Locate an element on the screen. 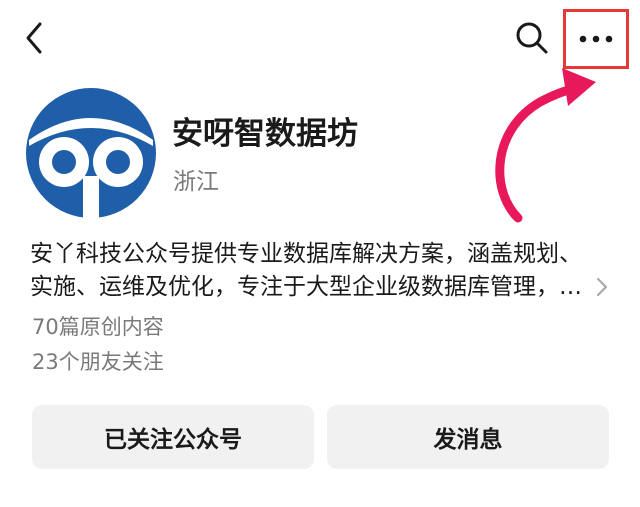 Image resolution: width=640 pixels, height=507 pixels. friends-following-count: 23个朋友关注 is located at coordinates (98, 361).